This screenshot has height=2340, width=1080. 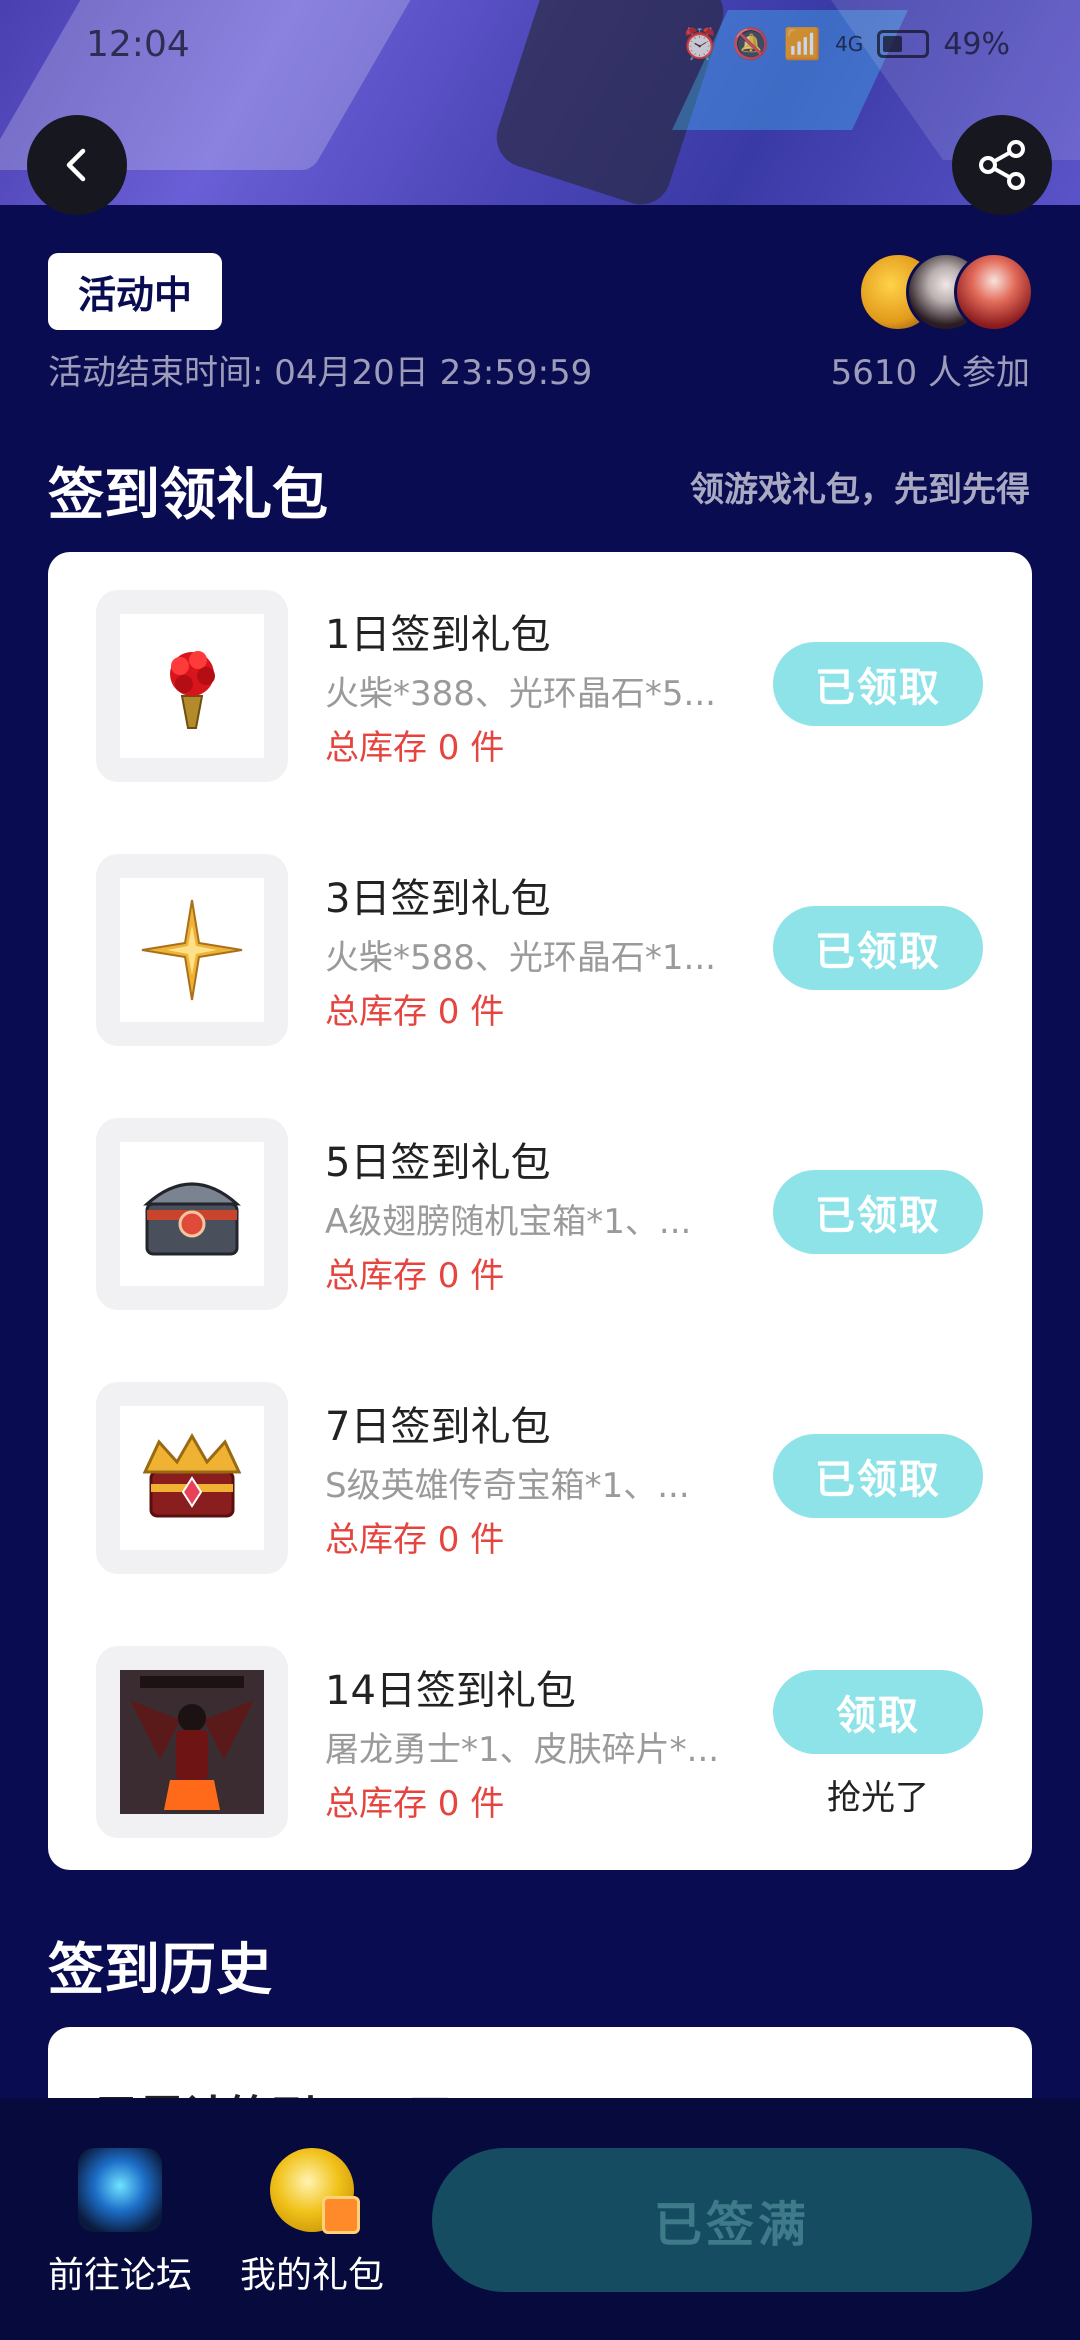 What do you see at coordinates (192, 1475) in the screenshot?
I see `crown-chest-icon` at bounding box center [192, 1475].